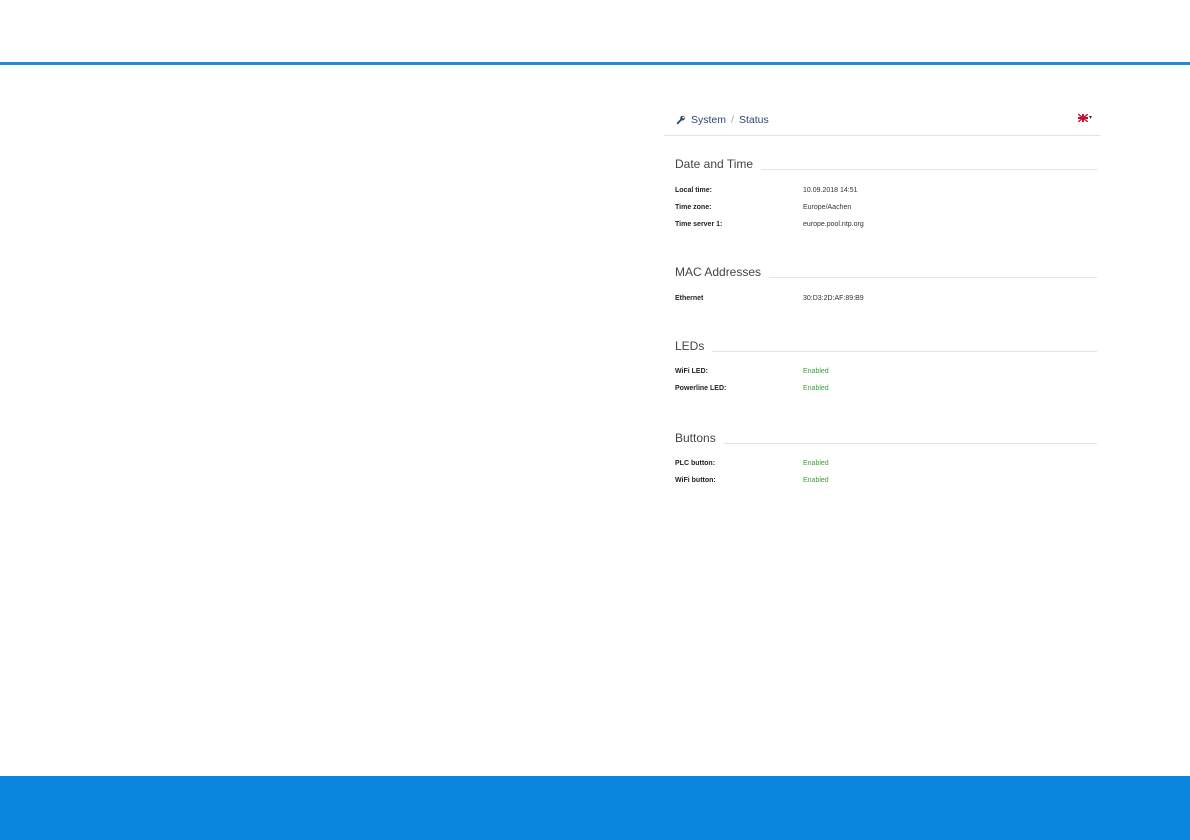 This screenshot has height=840, width=1190. I want to click on row-value: 10.09.2018 14:51, so click(830, 190).